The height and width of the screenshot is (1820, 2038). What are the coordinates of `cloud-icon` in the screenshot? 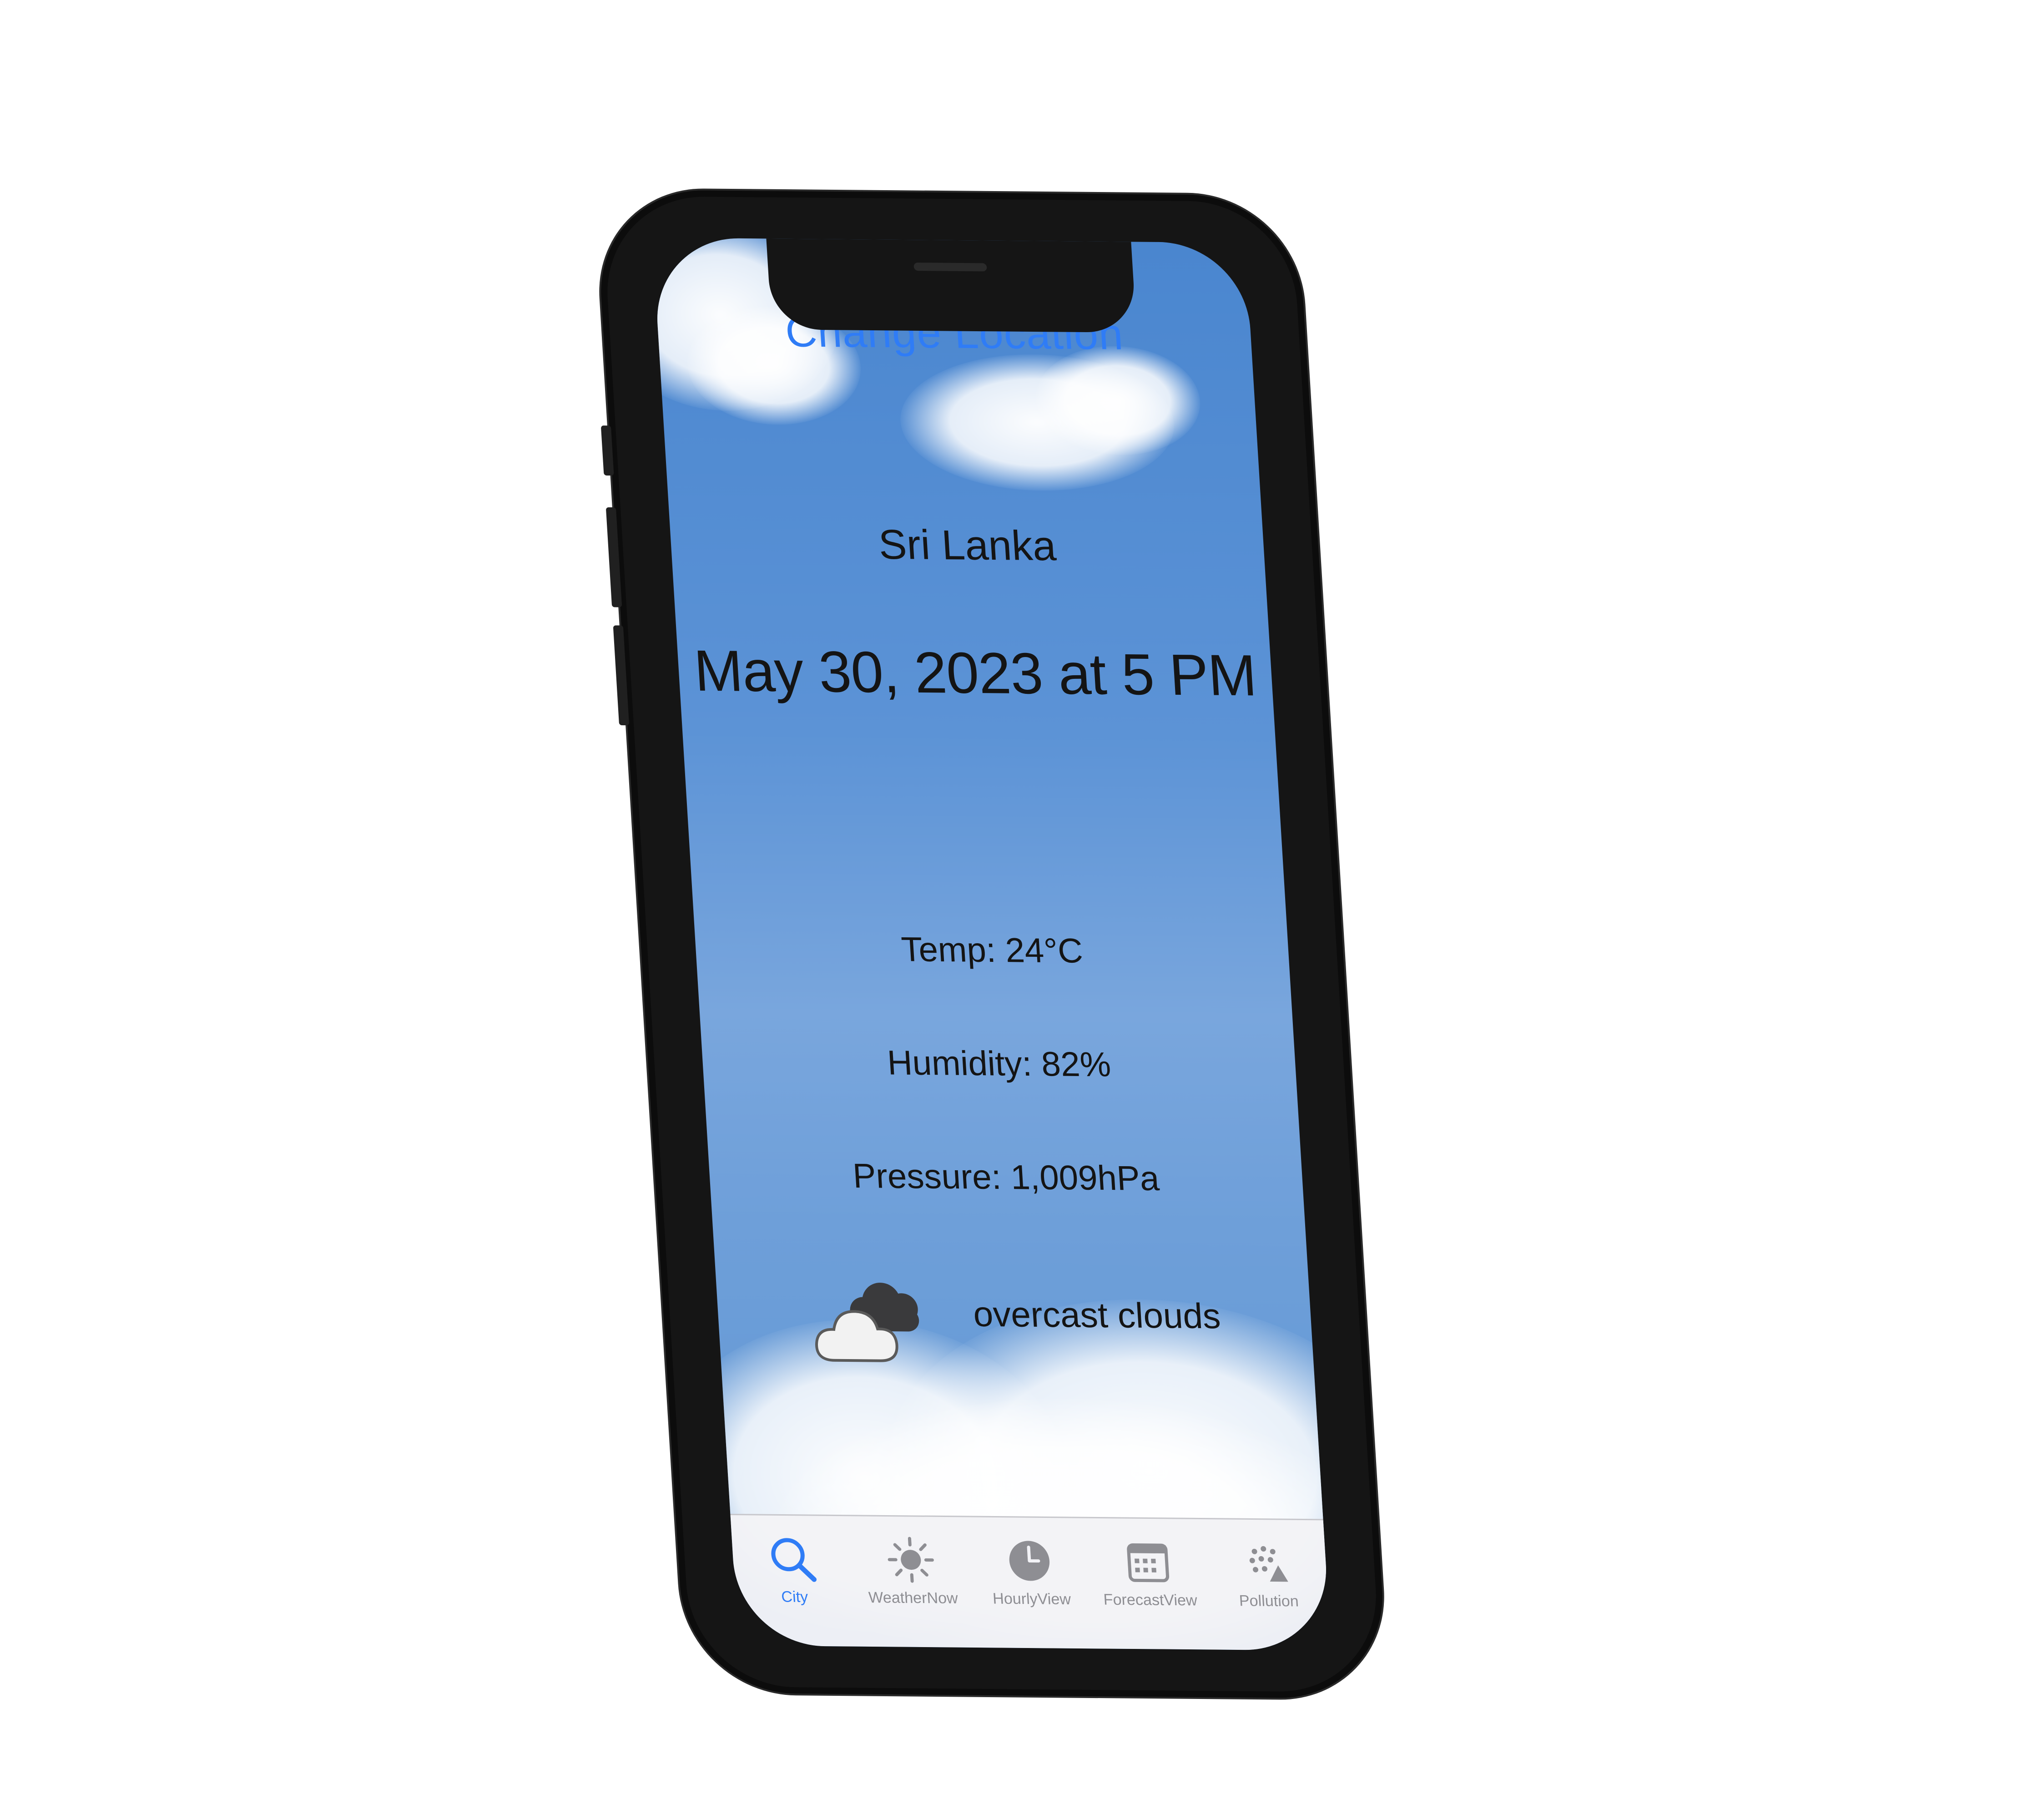 It's located at (873, 1322).